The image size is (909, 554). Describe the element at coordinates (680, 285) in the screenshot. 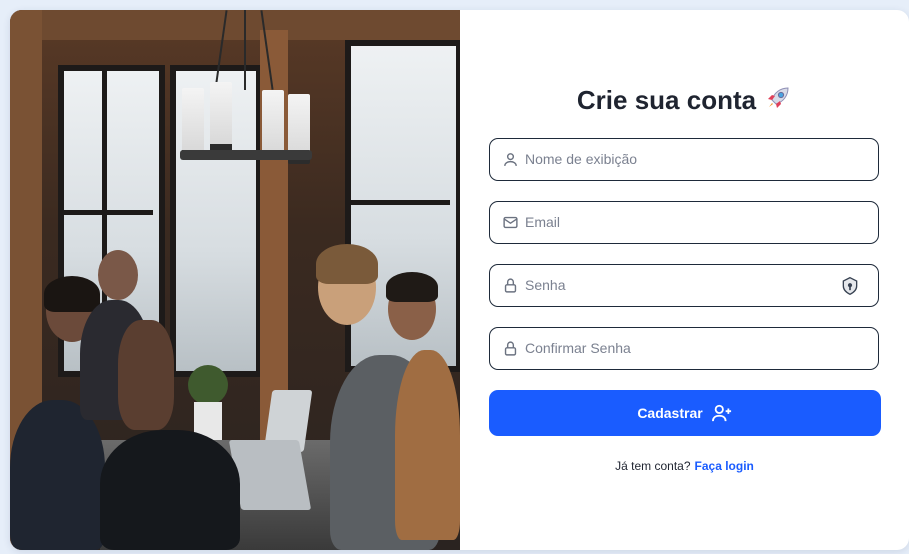

I see `password-input` at that location.